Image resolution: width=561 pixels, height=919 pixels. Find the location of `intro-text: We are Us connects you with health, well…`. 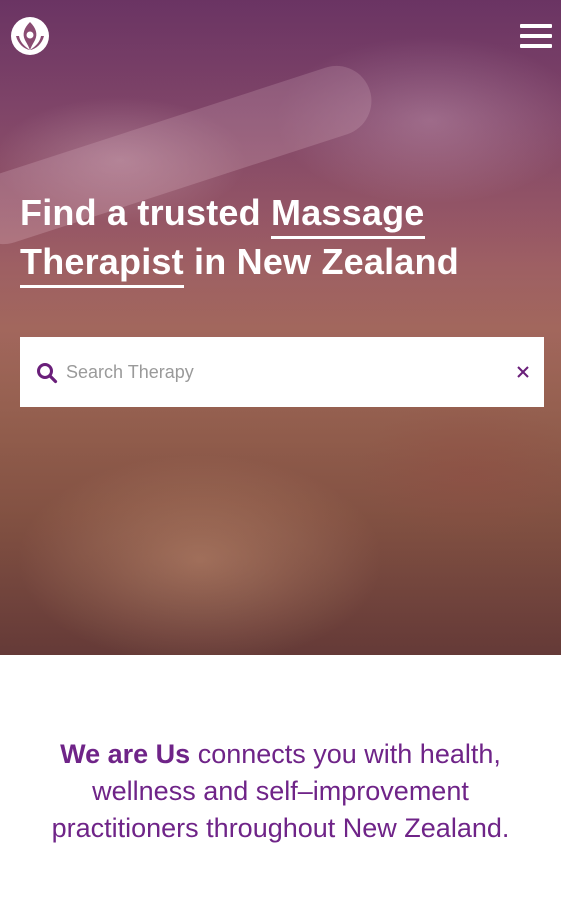

intro-text: We are Us connects you with health, well… is located at coordinates (280, 791).